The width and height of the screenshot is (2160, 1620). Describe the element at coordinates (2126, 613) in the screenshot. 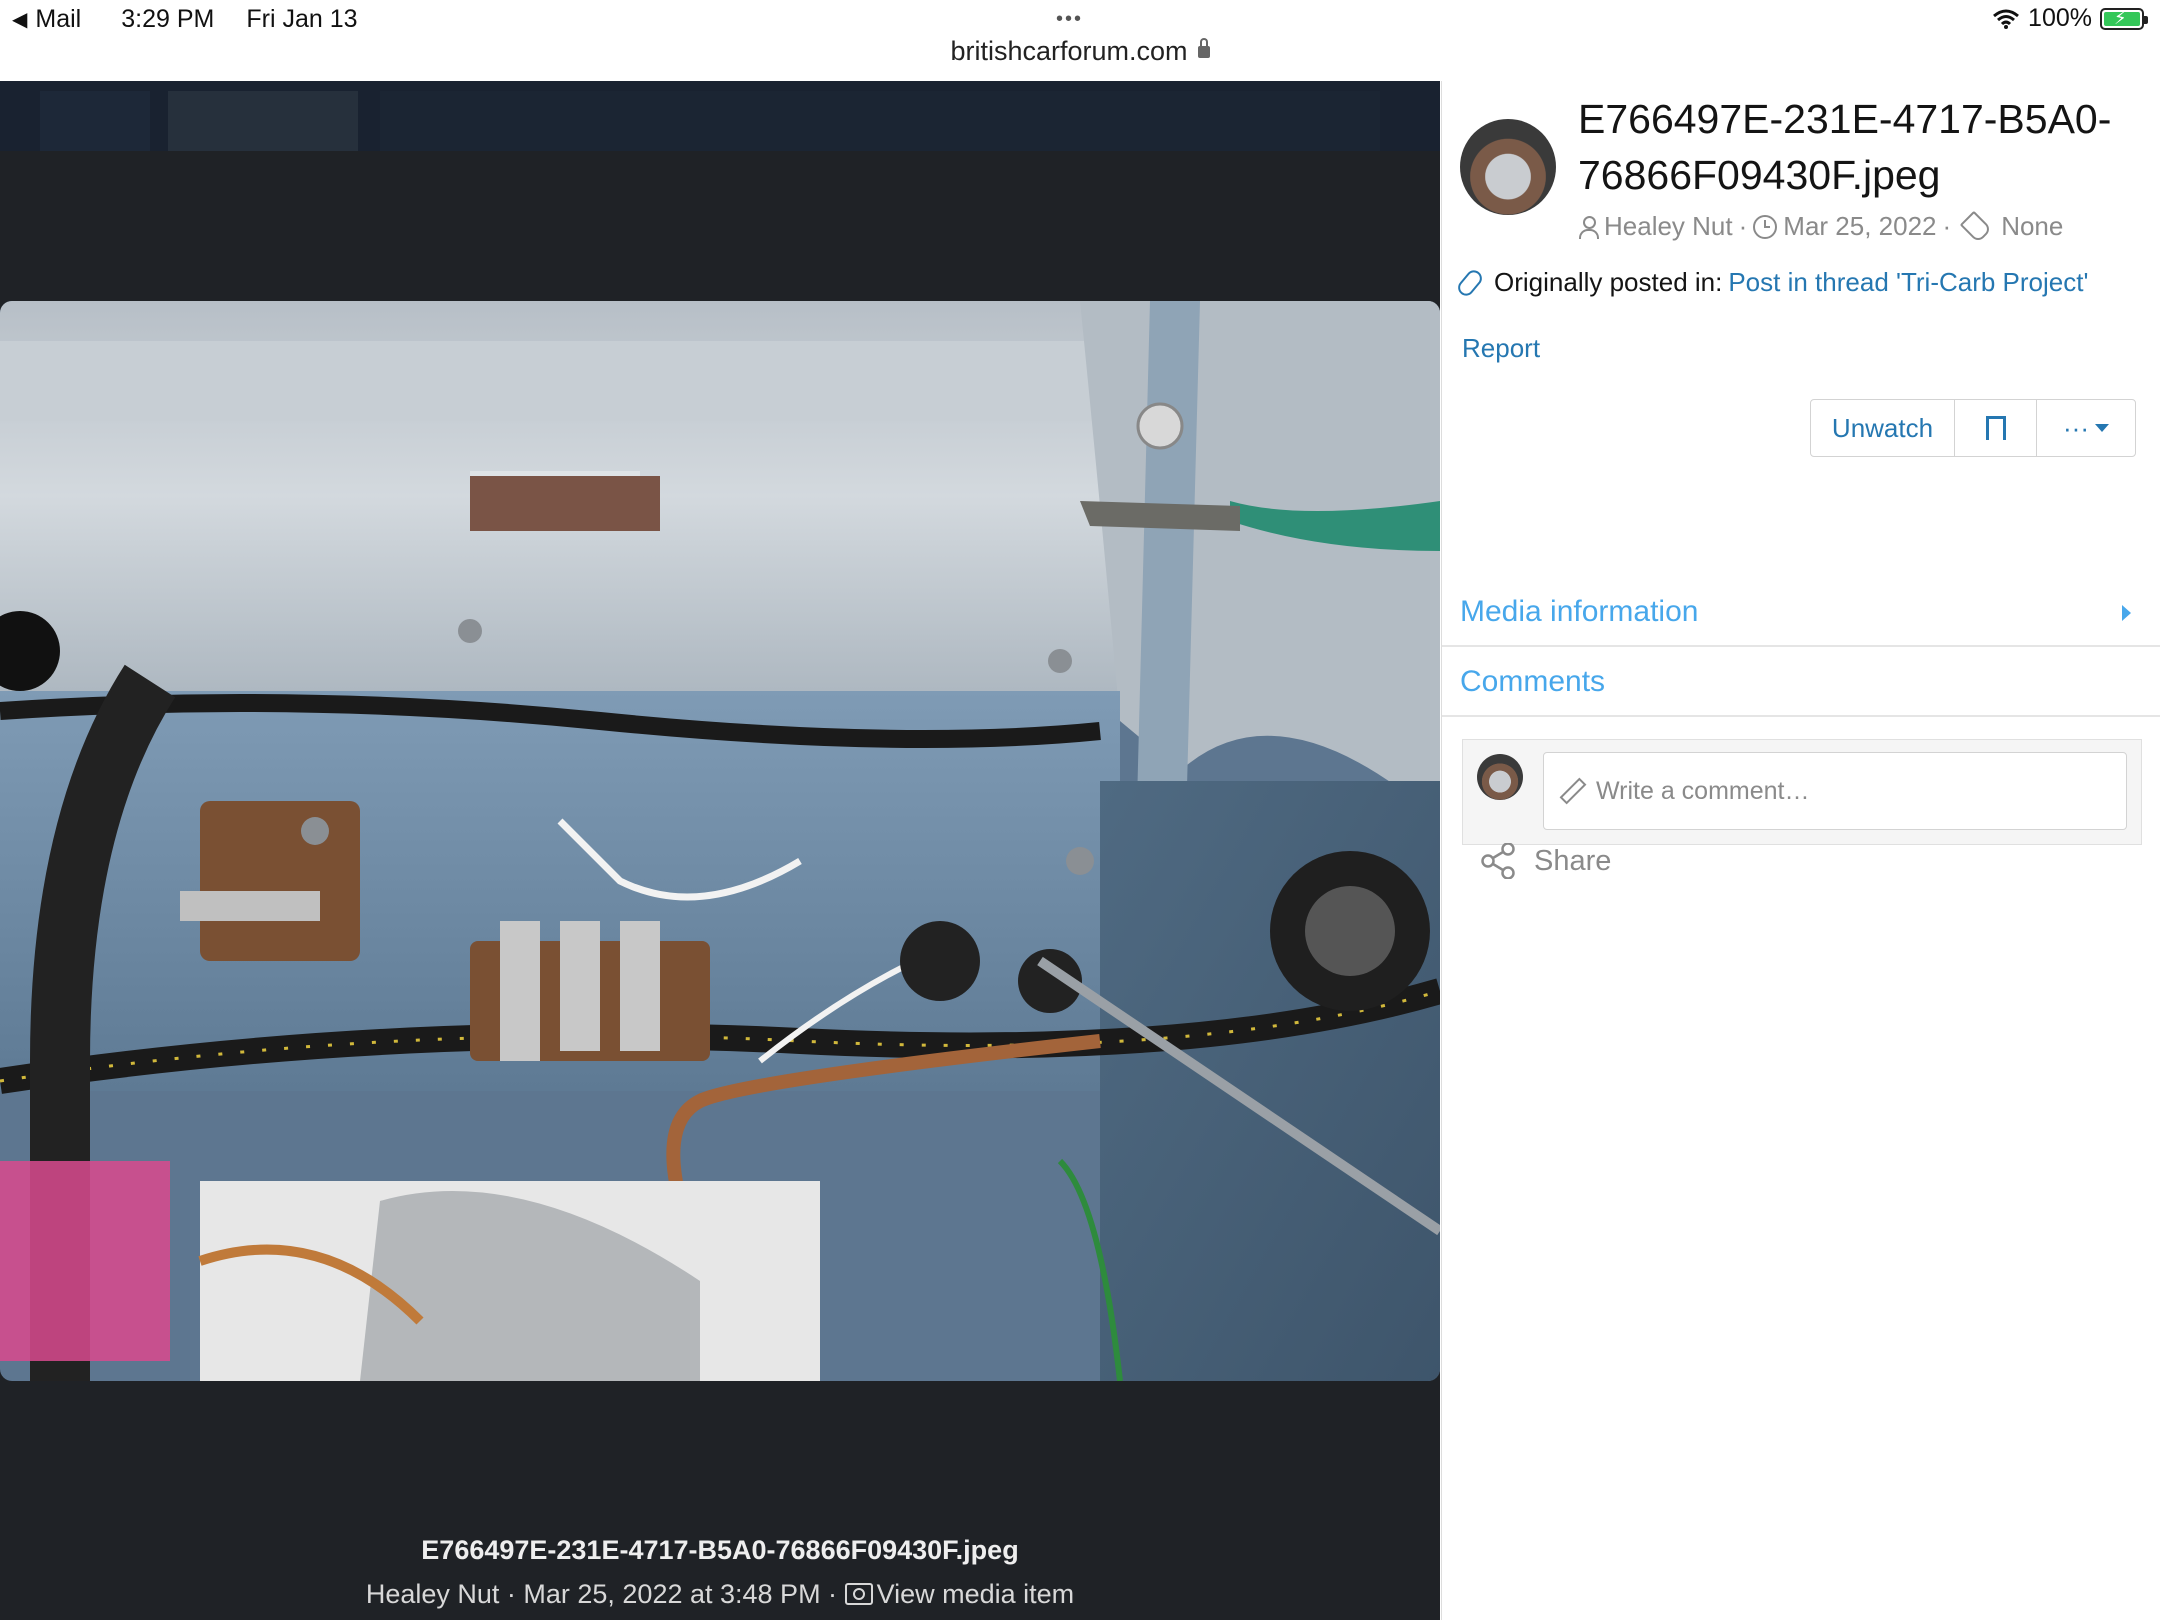

I see `chevron-right-icon` at that location.